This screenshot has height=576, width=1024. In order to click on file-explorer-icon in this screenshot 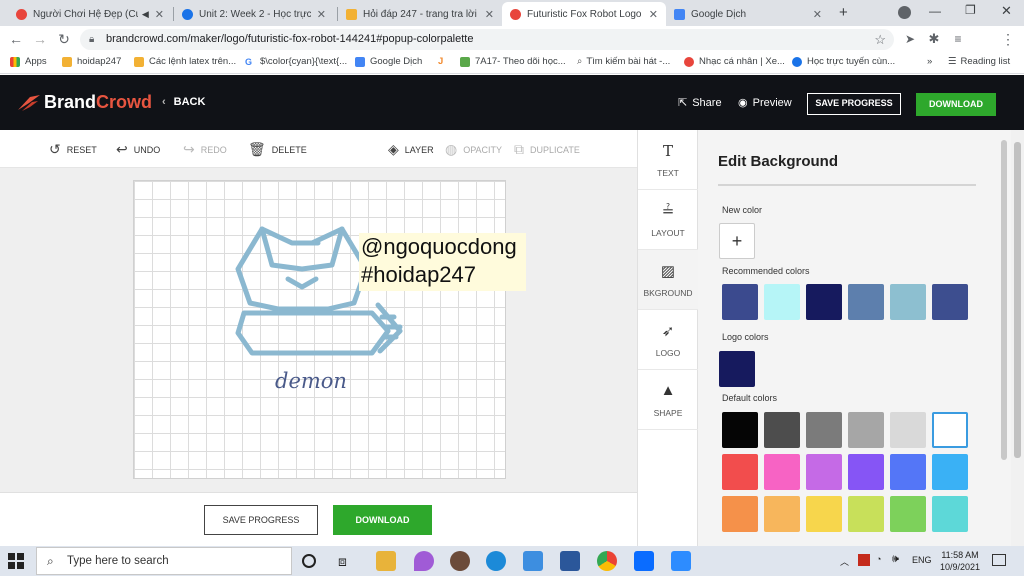, I will do `click(386, 561)`.